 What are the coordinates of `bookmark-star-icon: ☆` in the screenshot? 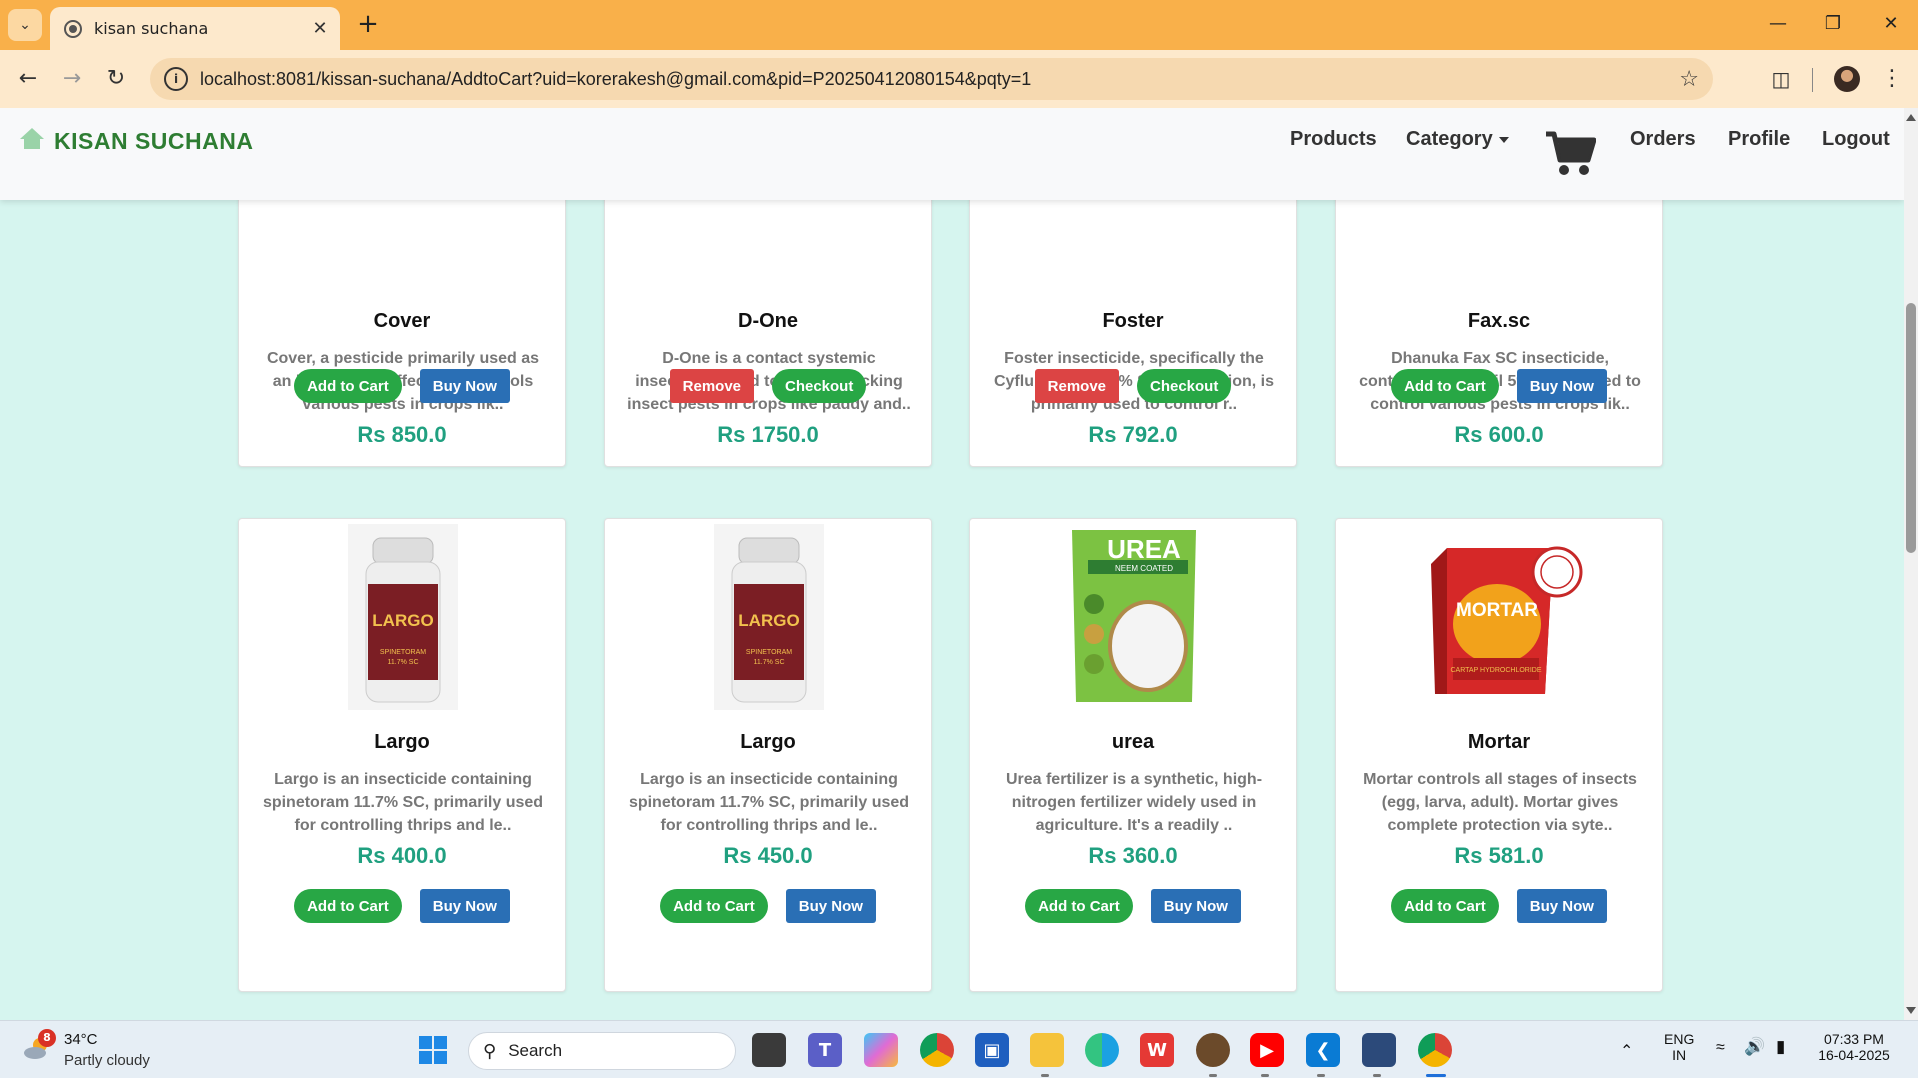 It's located at (1689, 79).